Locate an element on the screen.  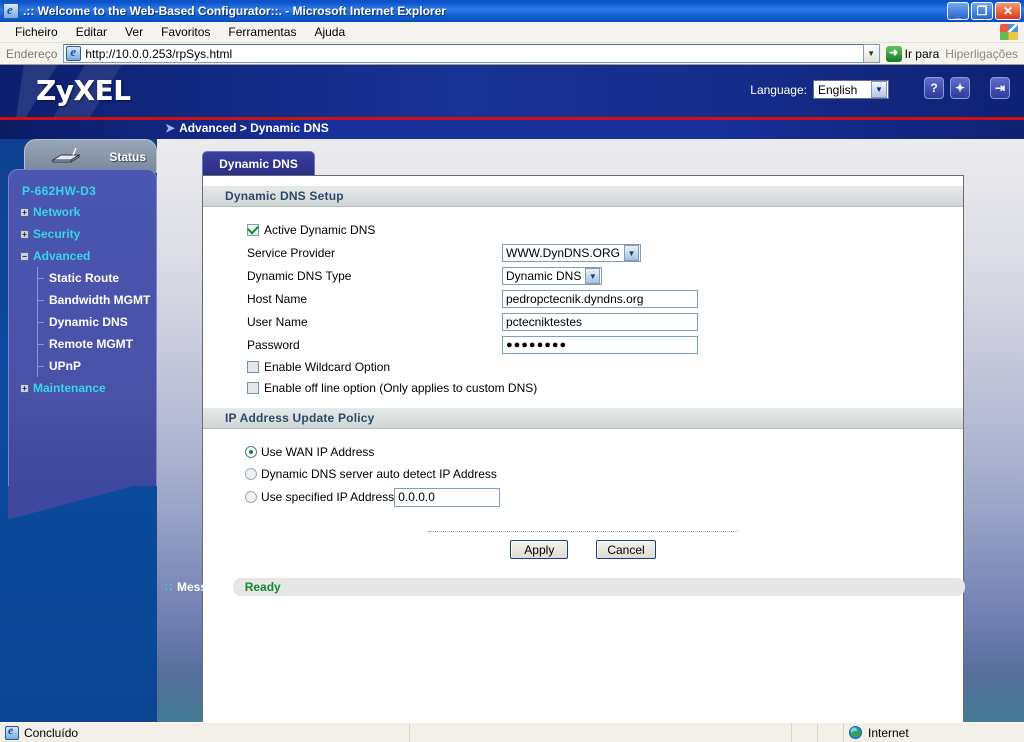
dynamic-dns-type-select: Dynamic DNS ▼ is located at coordinates (552, 276).